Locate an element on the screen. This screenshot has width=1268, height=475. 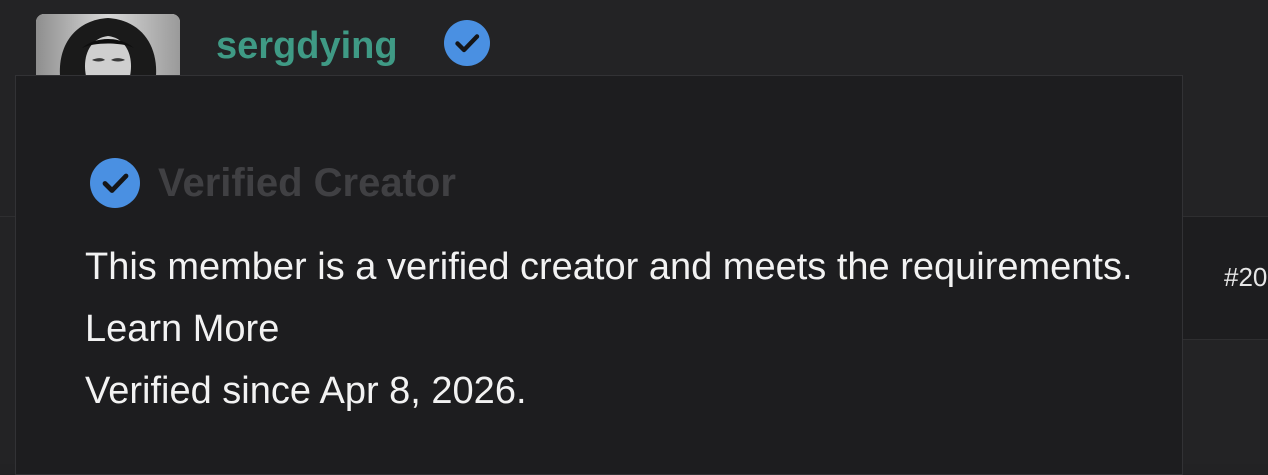
learn-more-link: Learn More is located at coordinates (182, 329).